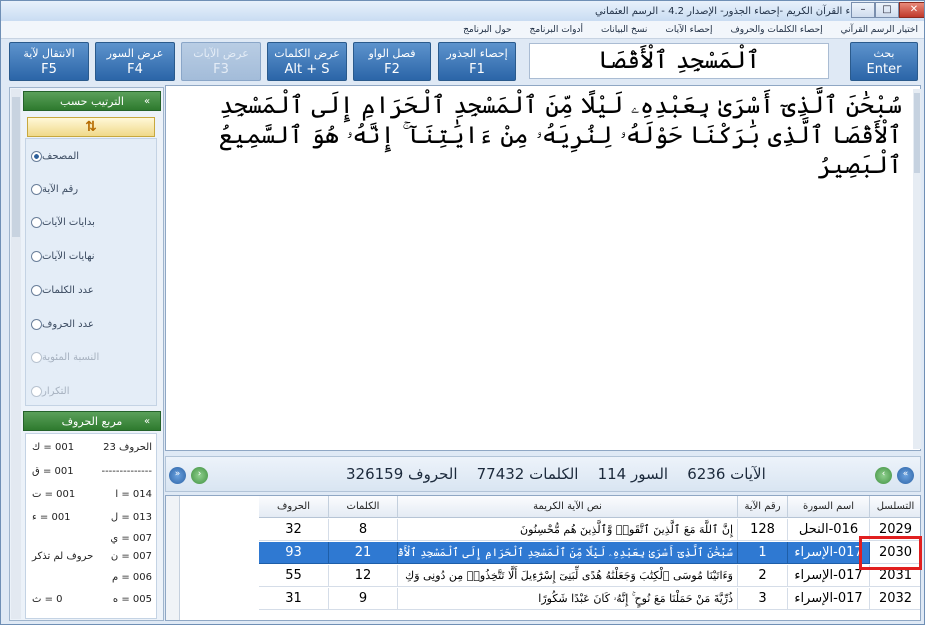 The height and width of the screenshot is (625, 925). I want to click on sort-option-ayah-number: رقم الآية, so click(89, 189).